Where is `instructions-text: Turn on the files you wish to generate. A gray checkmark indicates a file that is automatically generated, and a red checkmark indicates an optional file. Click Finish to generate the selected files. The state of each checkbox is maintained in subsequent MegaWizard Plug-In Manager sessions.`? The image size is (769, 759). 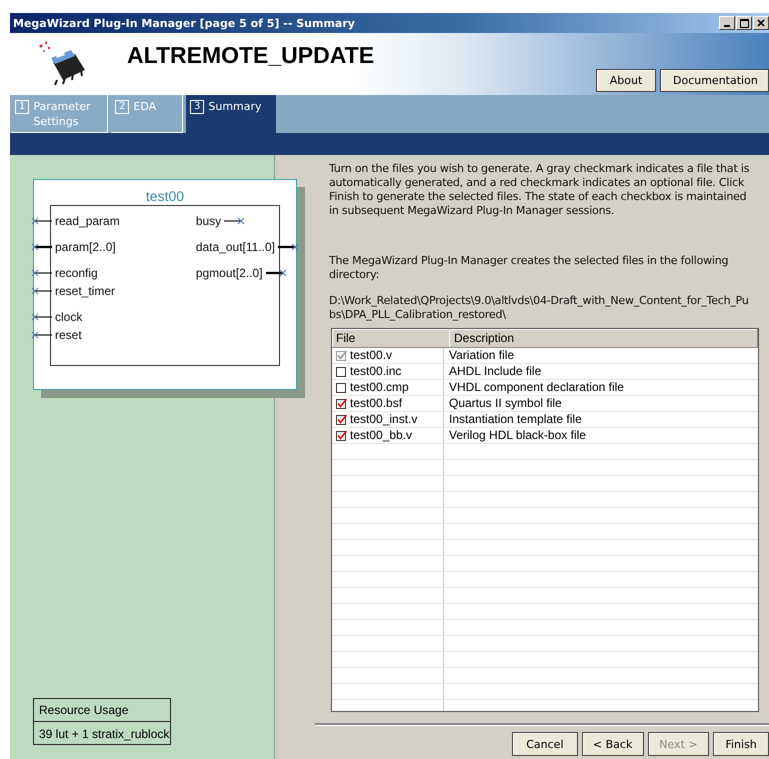
instructions-text: Turn on the files you wish to generate. A gray checkmark indicates a file that is automatically generated, and a red checkmark indicates an optional file. Click Finish to generate the selected files. The state of each checkbox is maintained in subsequent MegaWizard Plug-In Manager sessions. is located at coordinates (539, 190).